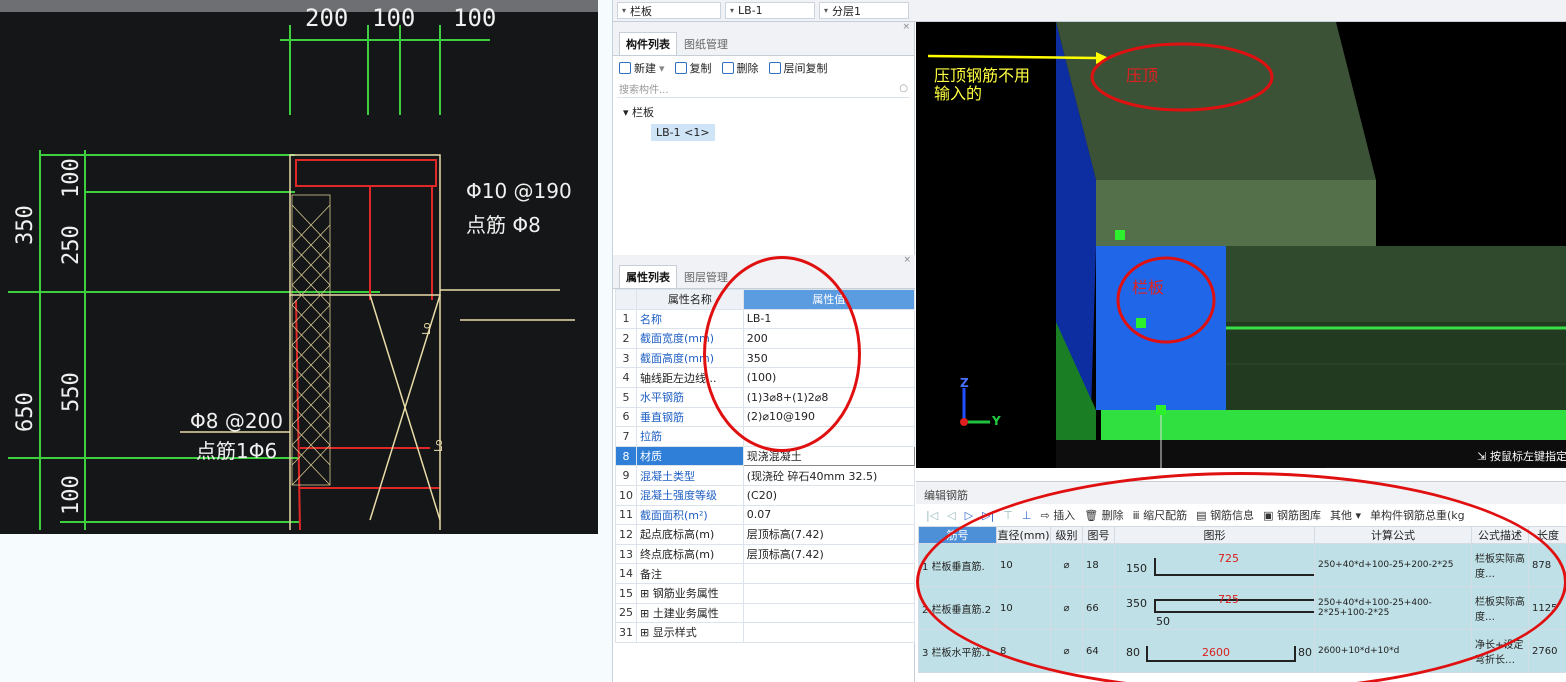  I want to click on prop-row: 12 起点底标高(m) 层顶标高(7.42), so click(765, 534).